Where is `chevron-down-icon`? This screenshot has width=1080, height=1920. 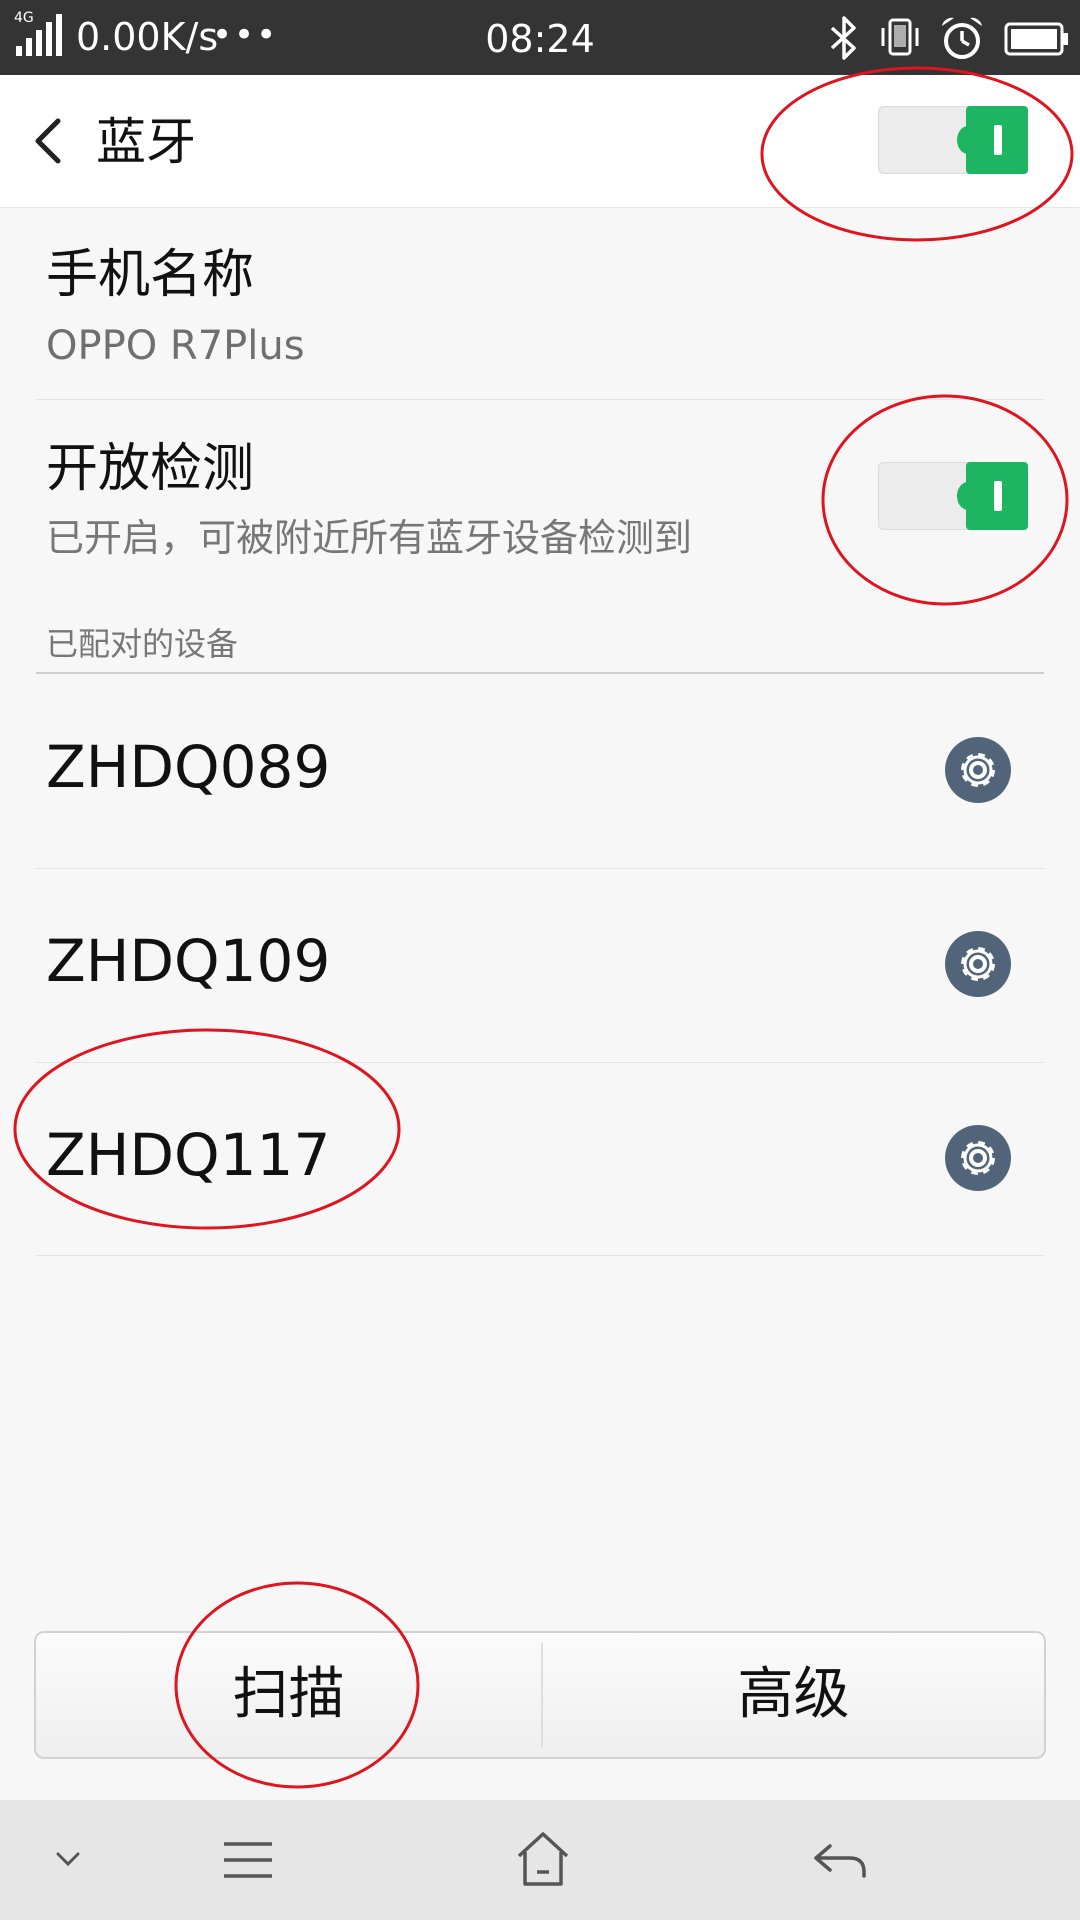 chevron-down-icon is located at coordinates (68, 1860).